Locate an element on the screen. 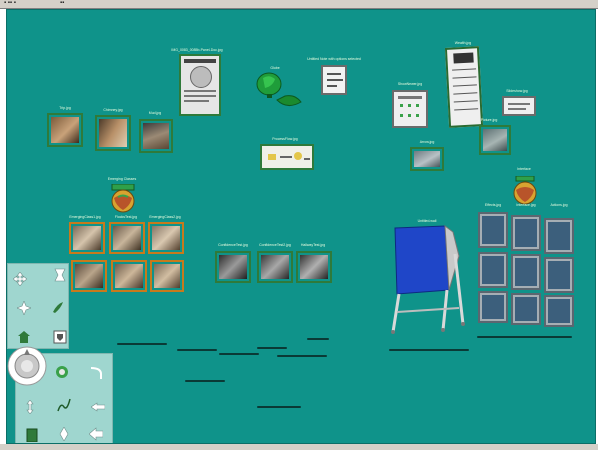  doc-panel-label: IMG_0083_0085b-Panel-Doc.jpg is located at coordinates (197, 50).